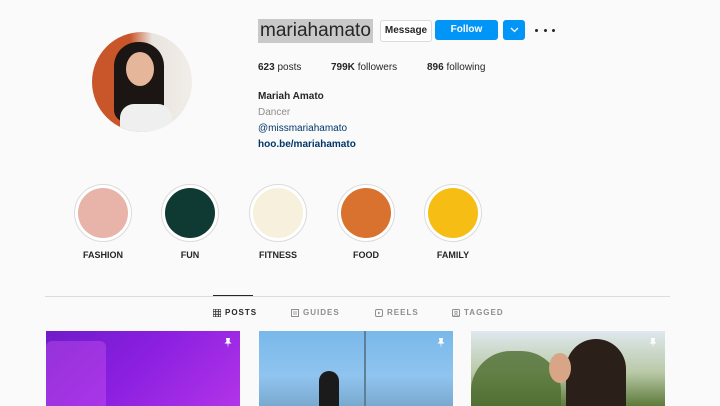  I want to click on posts-count: 623 posts, so click(279, 67).